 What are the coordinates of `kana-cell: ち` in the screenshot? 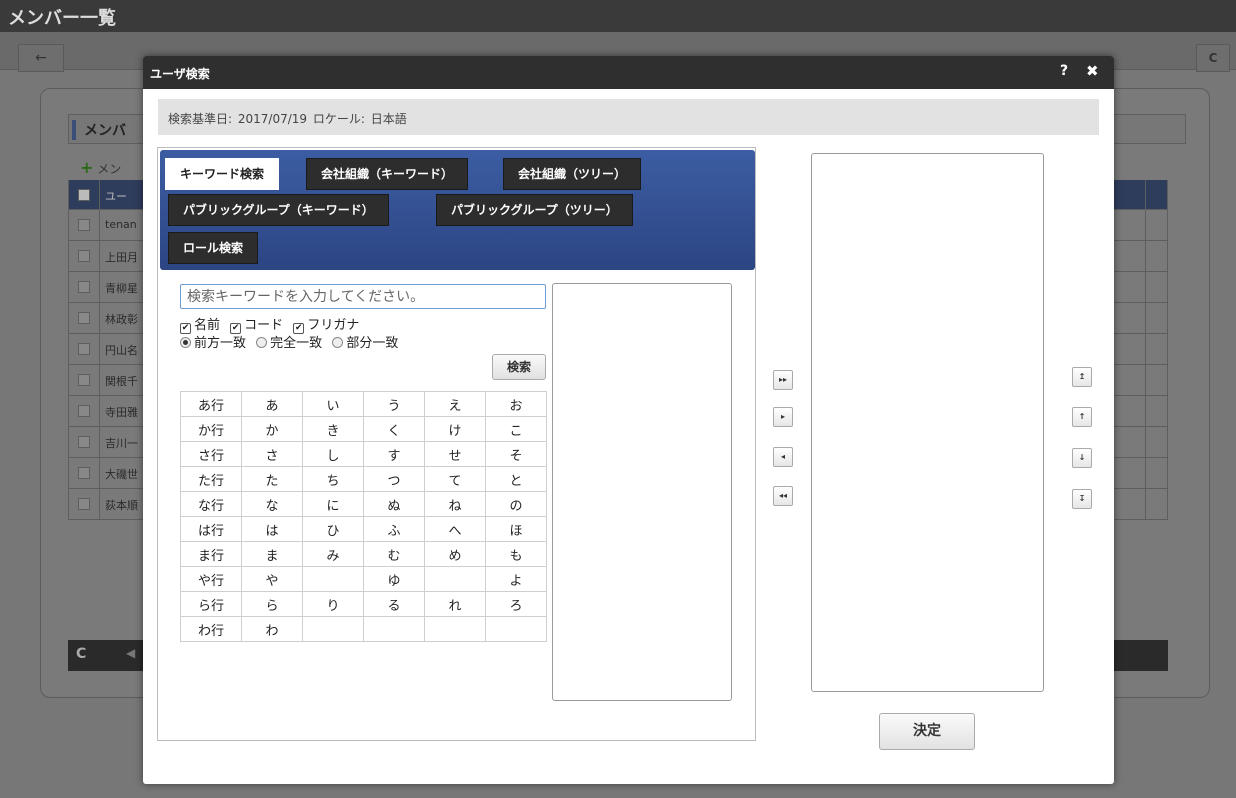 It's located at (333, 479).